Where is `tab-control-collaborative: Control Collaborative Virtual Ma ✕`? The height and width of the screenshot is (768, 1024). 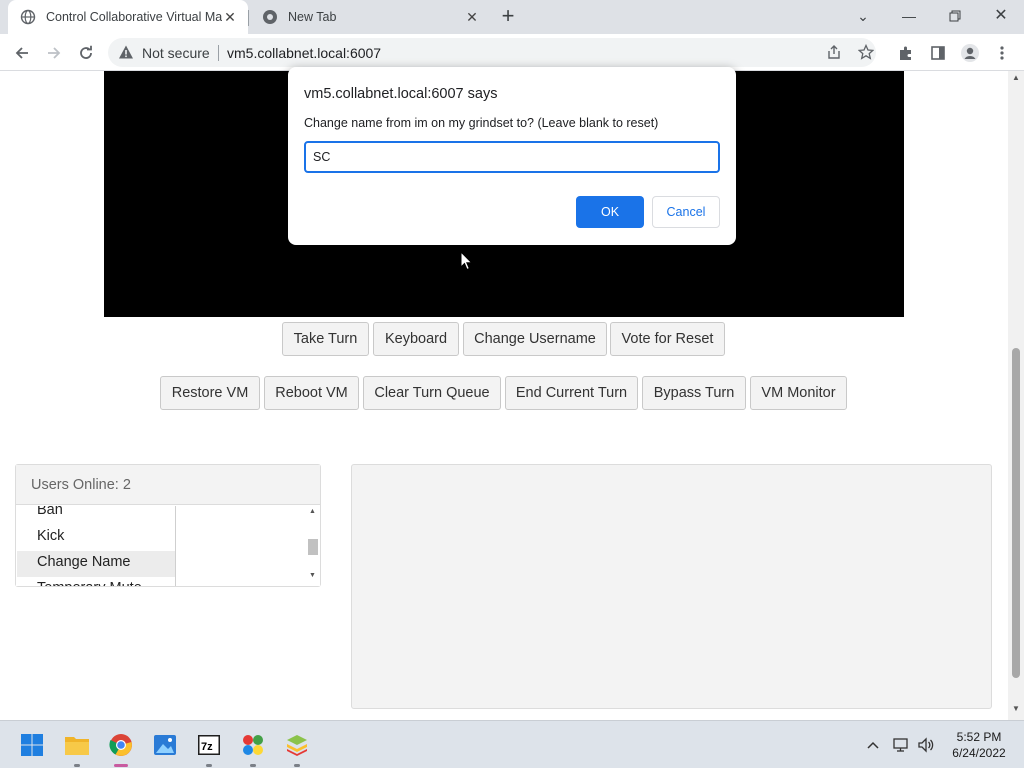
tab-control-collaborative: Control Collaborative Virtual Ma ✕ is located at coordinates (128, 17).